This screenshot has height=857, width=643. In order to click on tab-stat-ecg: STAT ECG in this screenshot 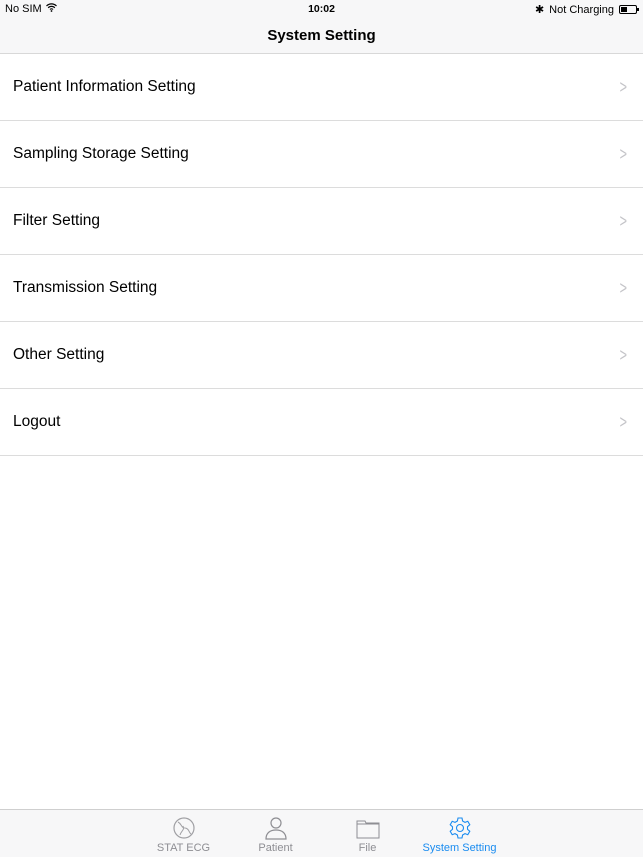, I will do `click(184, 833)`.